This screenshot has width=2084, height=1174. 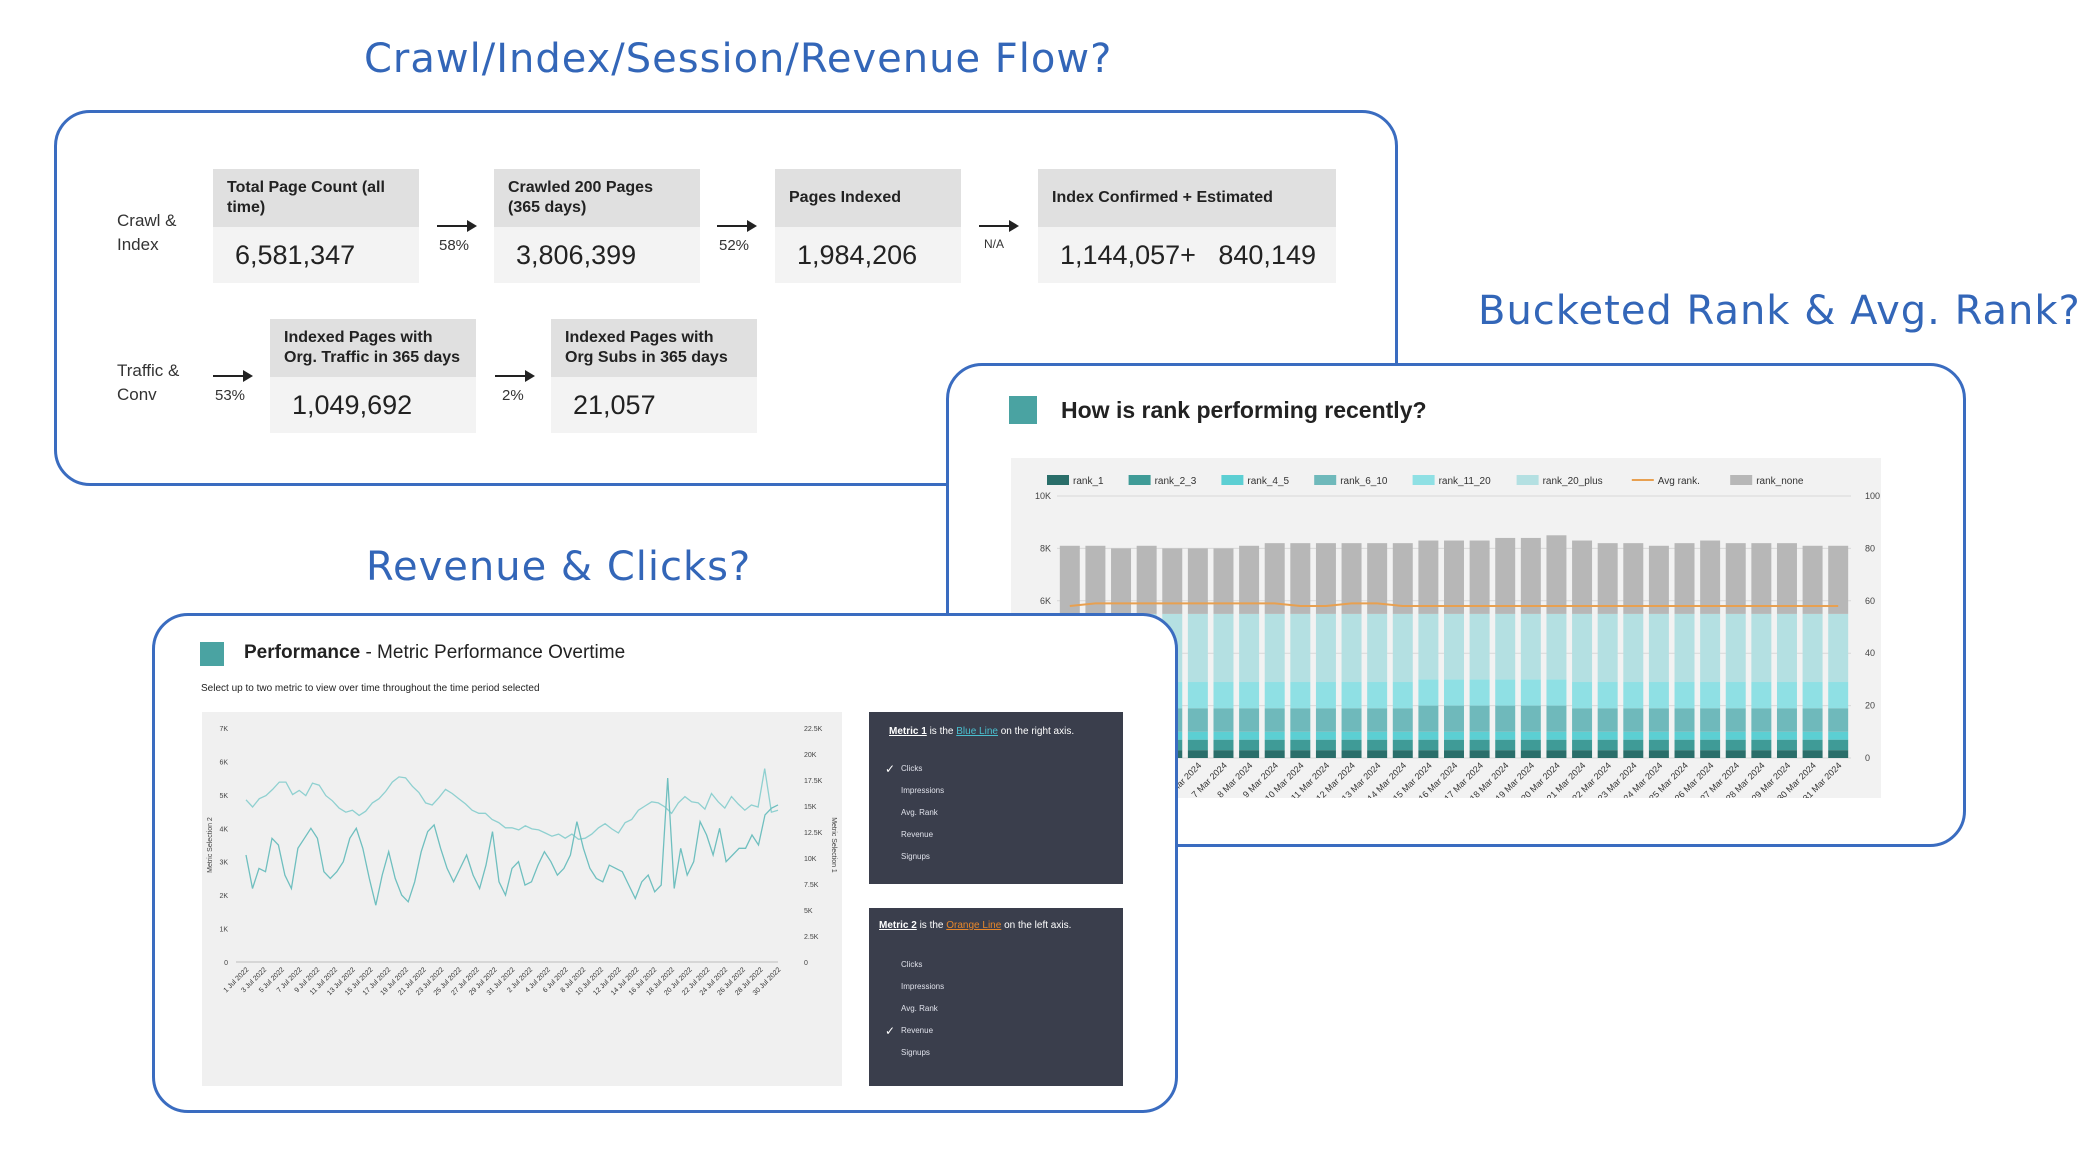 What do you see at coordinates (922, 986) in the screenshot?
I see `metric2-option-impressions: Impressions` at bounding box center [922, 986].